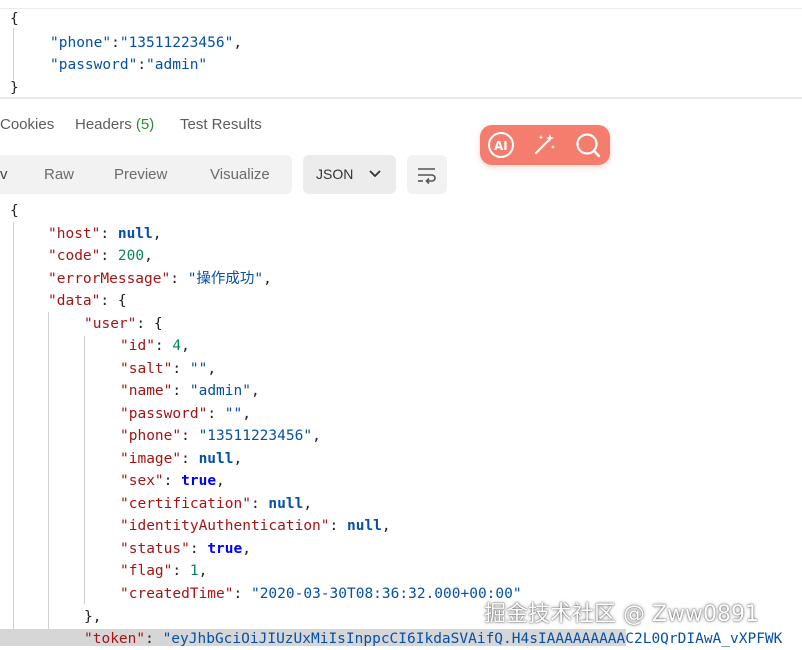  Describe the element at coordinates (255, 526) in the screenshot. I see `json-line-user-field: "identityAuthentication": null,` at that location.